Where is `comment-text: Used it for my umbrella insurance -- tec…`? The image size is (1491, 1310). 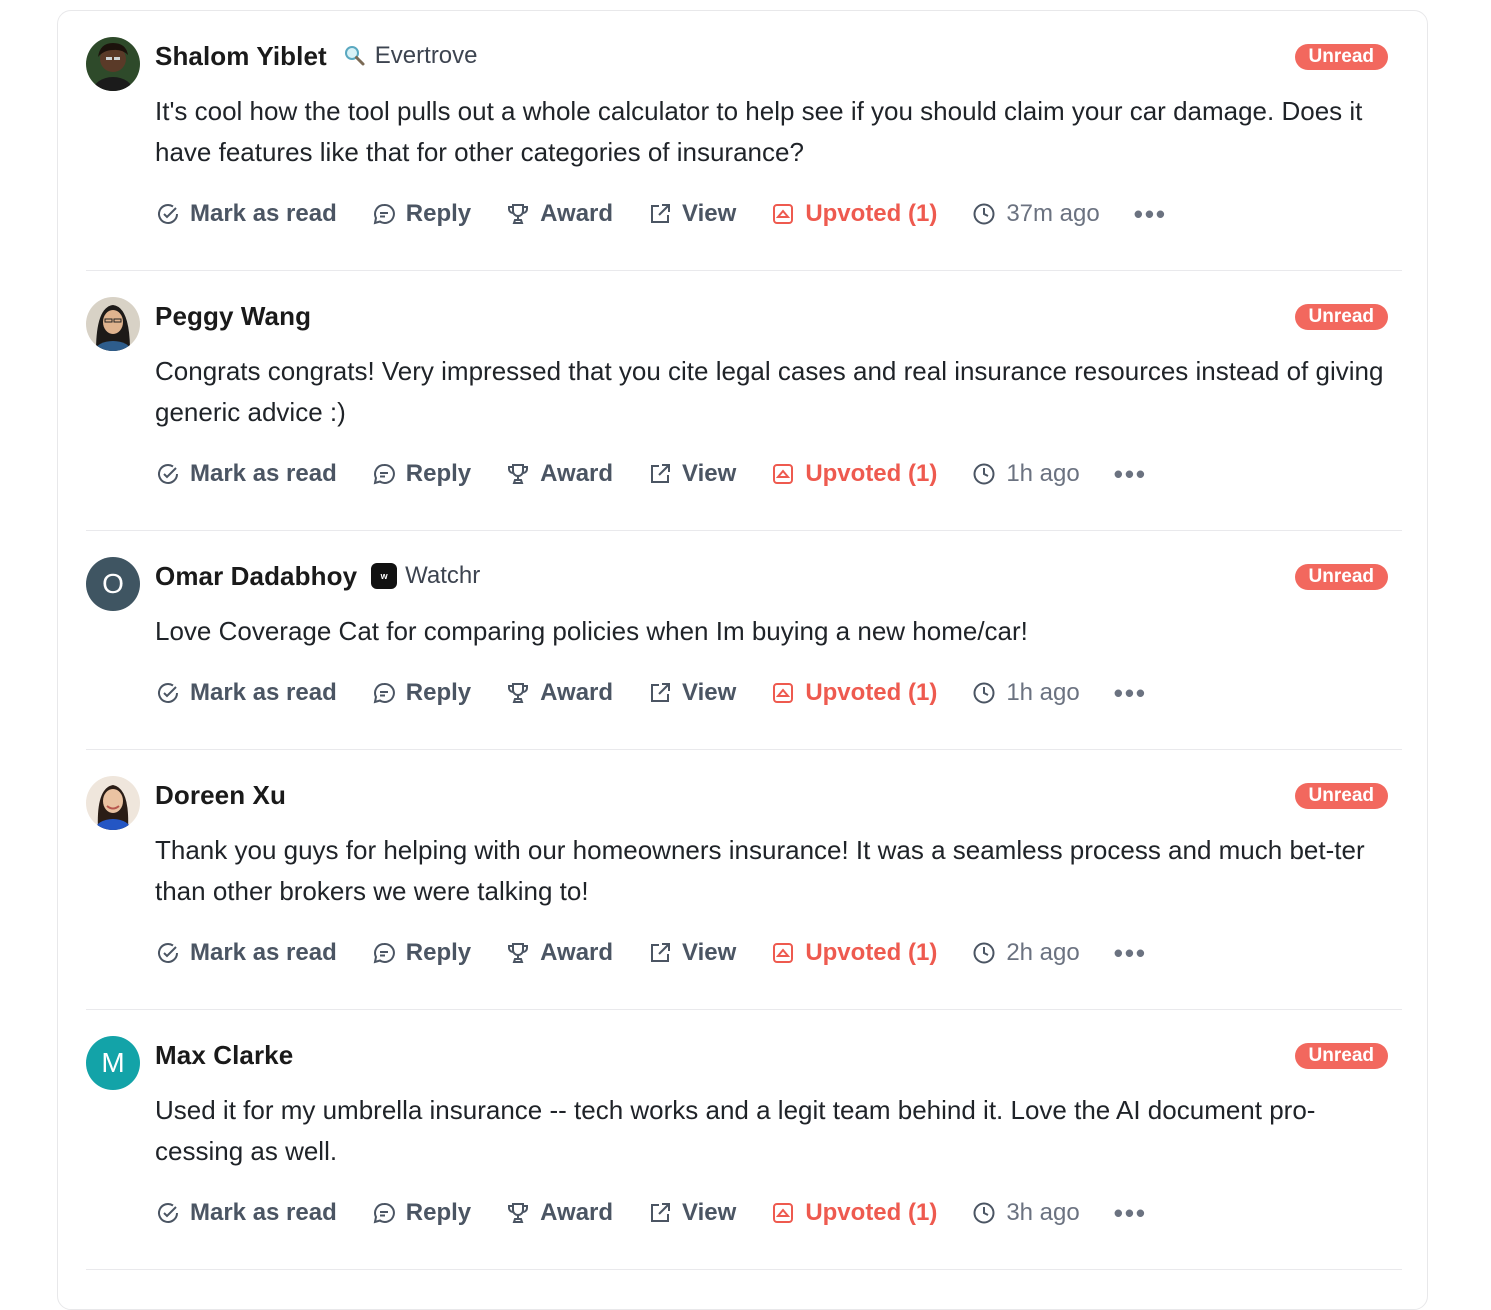
comment-text: Used it for my umbrella insurance -- tec… is located at coordinates (735, 1130).